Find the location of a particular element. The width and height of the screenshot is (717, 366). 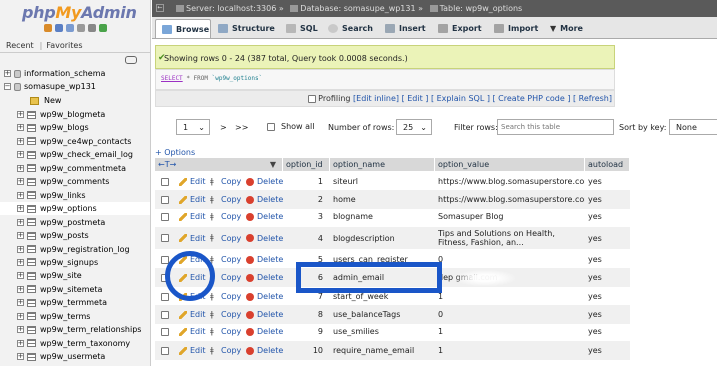

phpmyadmin-logo: phpMyAdmin is located at coordinates (79, 12).